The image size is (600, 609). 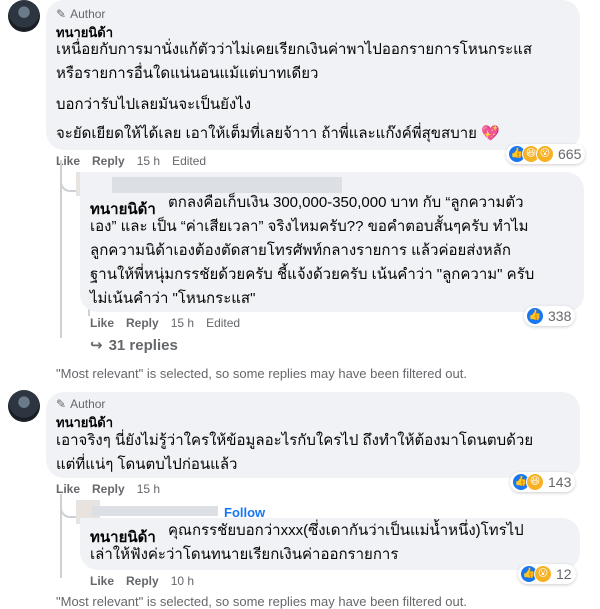 What do you see at coordinates (535, 482) in the screenshot?
I see `haha-reaction-icon: 😆` at bounding box center [535, 482].